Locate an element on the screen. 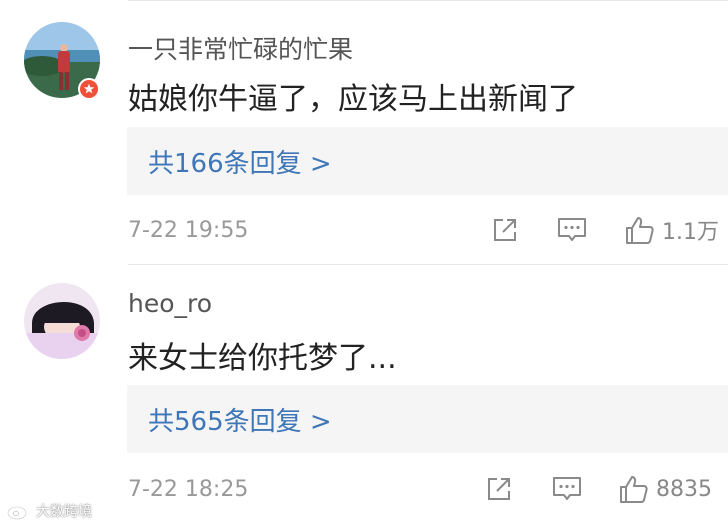 This screenshot has height=527, width=728. weibo-logo-icon is located at coordinates (19, 512).